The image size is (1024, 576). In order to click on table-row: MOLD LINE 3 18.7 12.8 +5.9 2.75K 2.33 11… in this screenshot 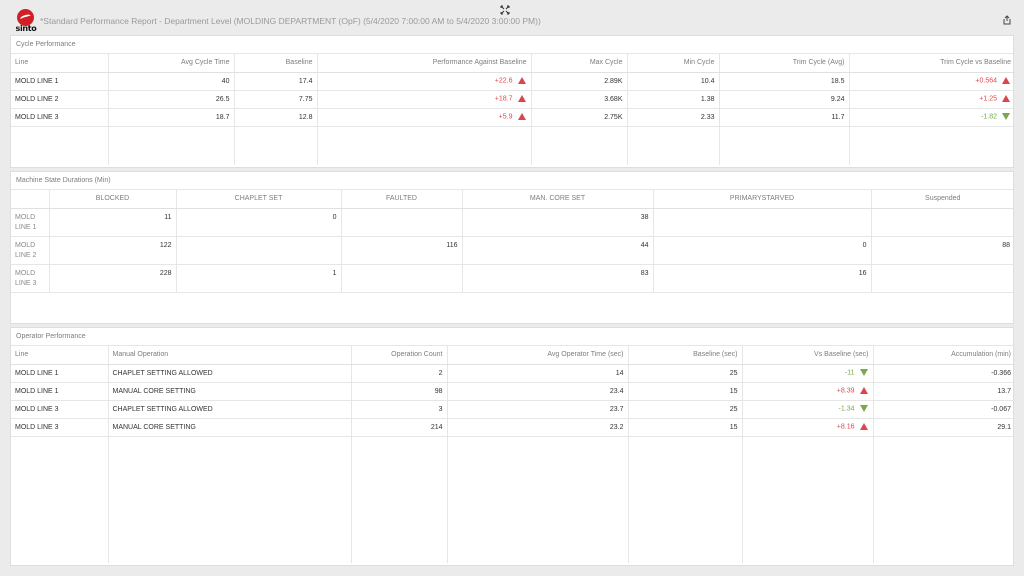, I will do `click(513, 117)`.